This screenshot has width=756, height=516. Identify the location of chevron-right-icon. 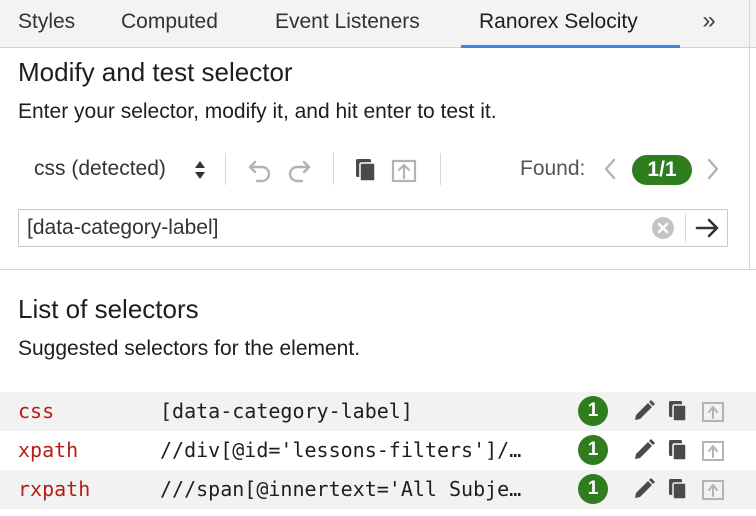
(713, 169).